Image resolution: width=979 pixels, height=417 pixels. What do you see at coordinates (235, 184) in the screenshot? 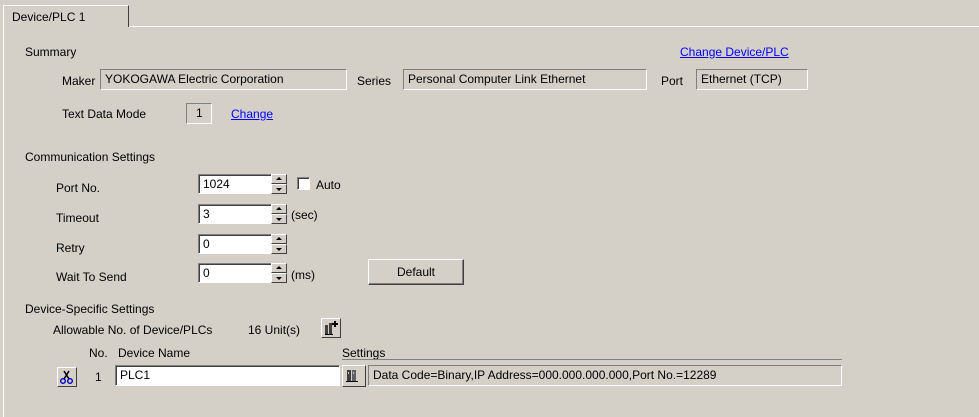
I see `port-no-input: 1024` at bounding box center [235, 184].